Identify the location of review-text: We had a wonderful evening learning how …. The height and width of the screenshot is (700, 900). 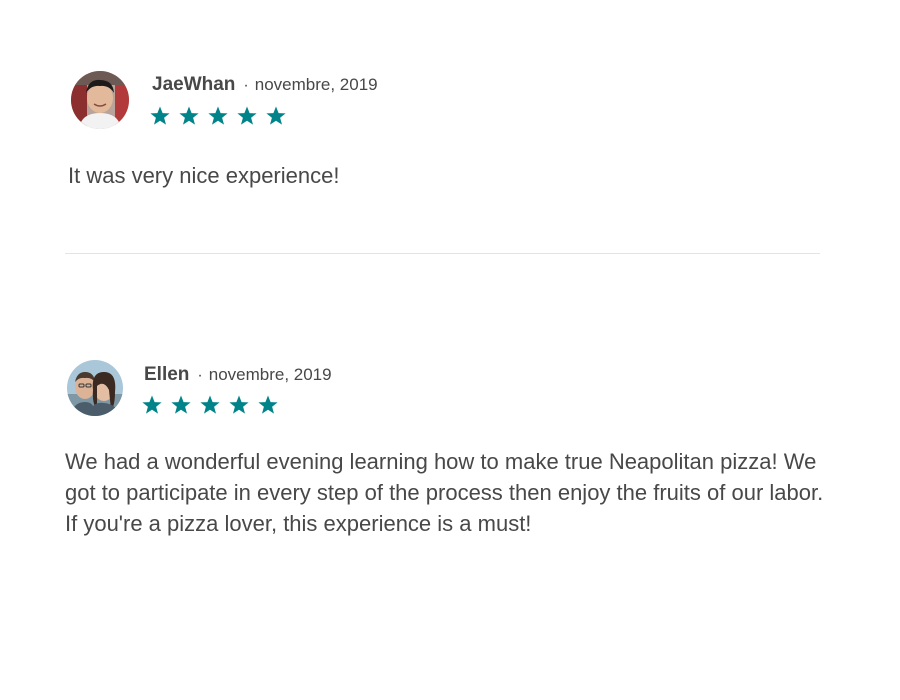
(444, 492).